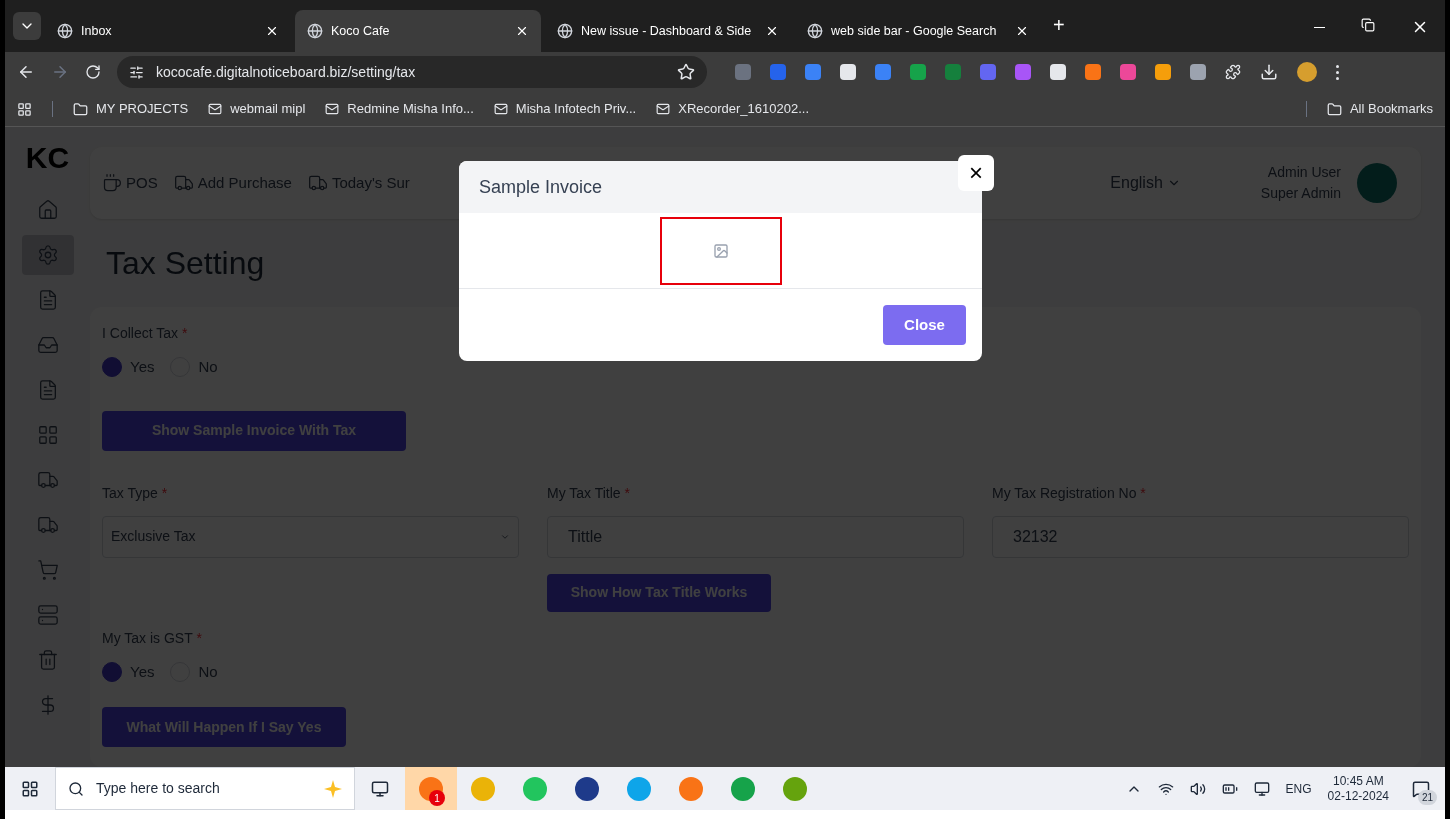  Describe the element at coordinates (1059, 25) in the screenshot. I see `new-tab-button: +` at that location.